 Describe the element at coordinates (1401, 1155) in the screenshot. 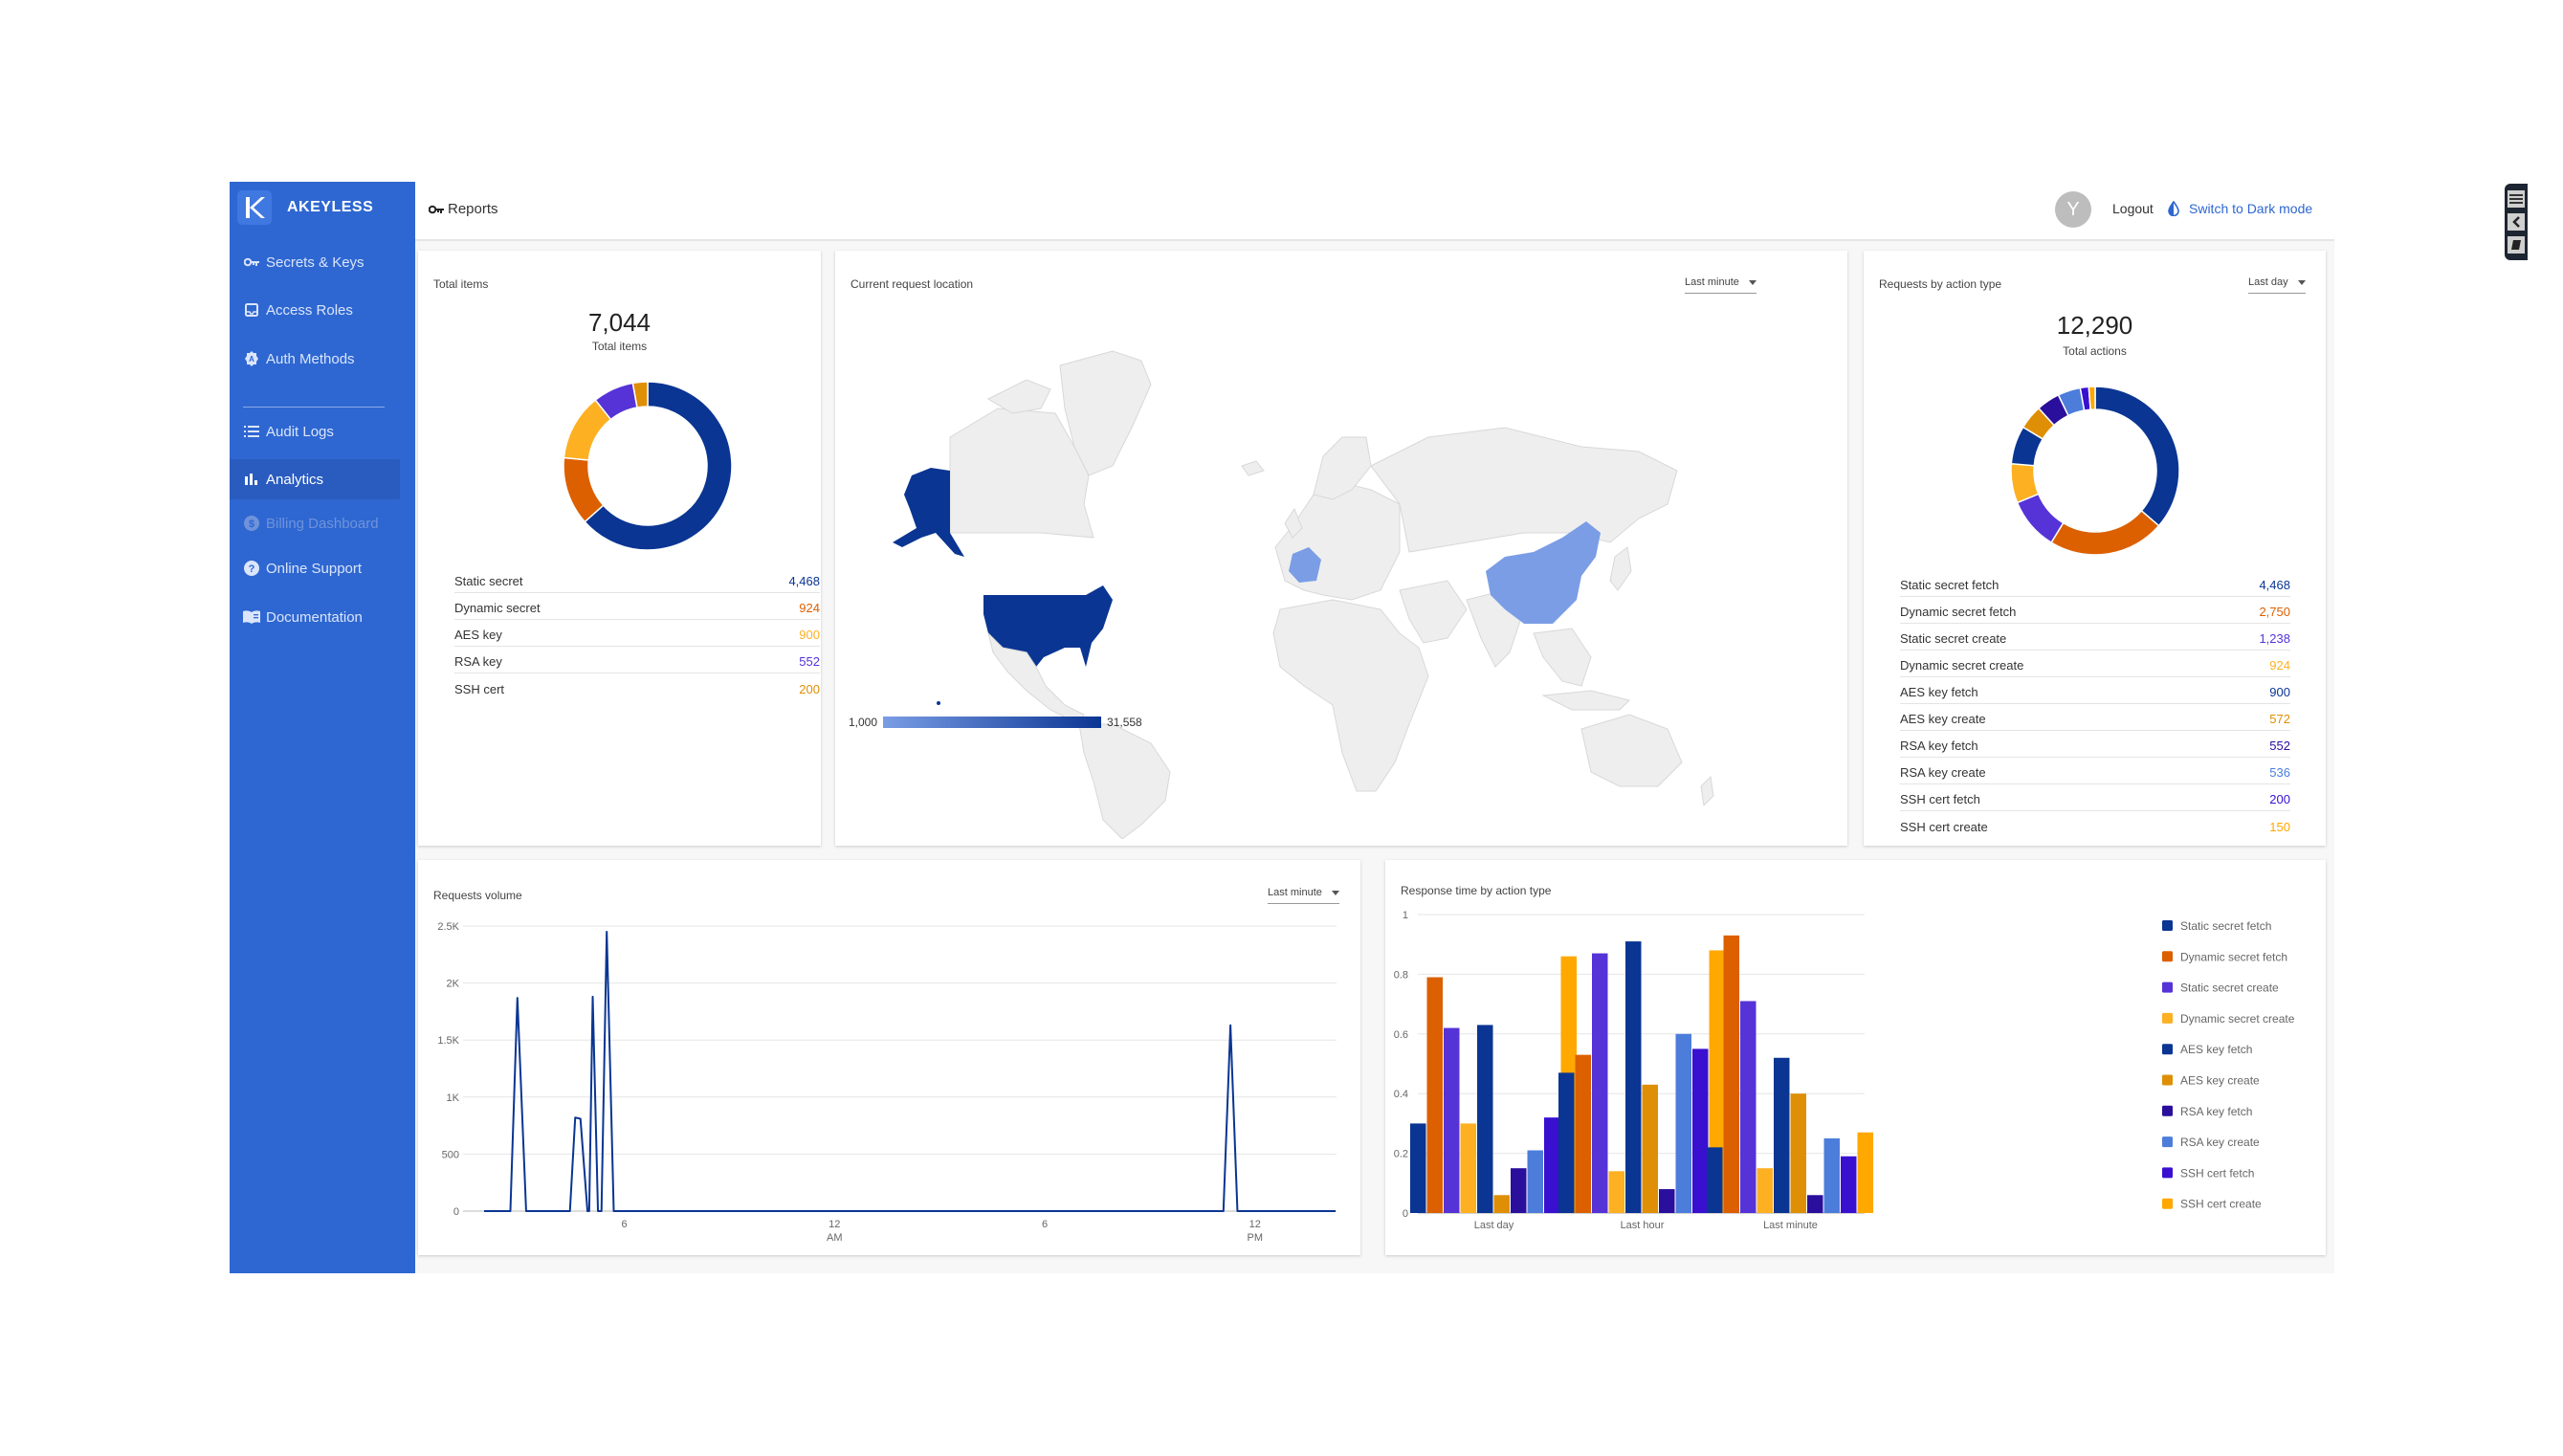

I see `y-tick-label: 0.2` at that location.